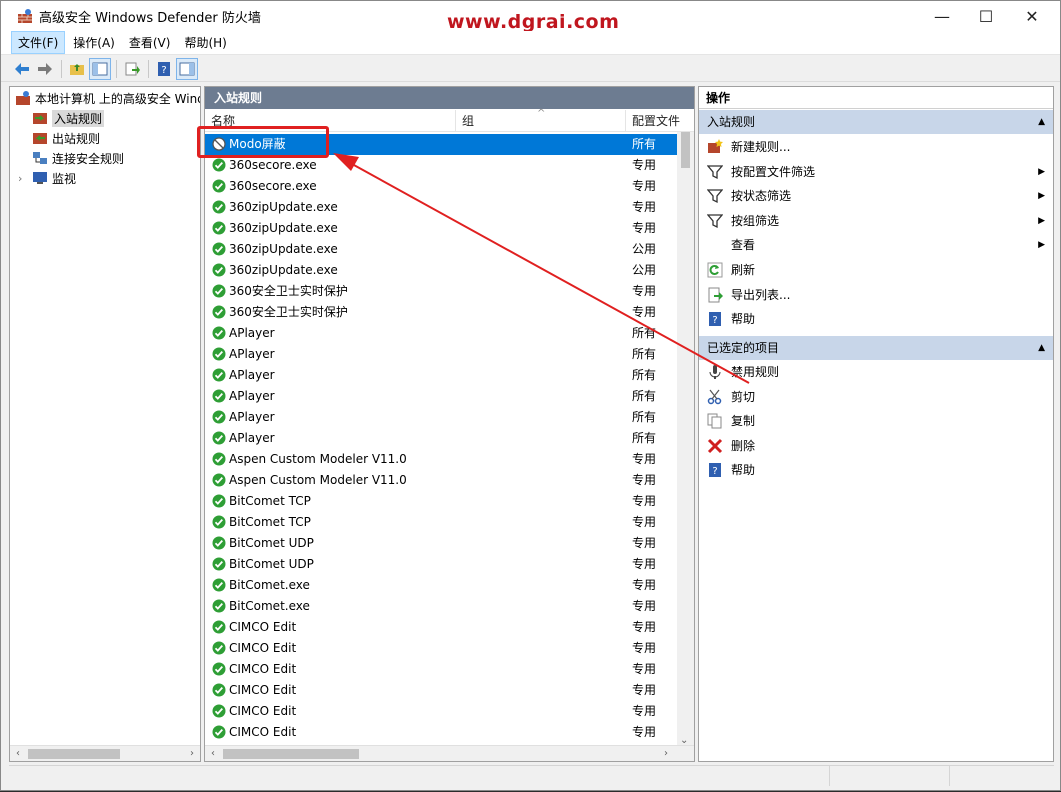 The height and width of the screenshot is (792, 1061). What do you see at coordinates (541, 268) in the screenshot?
I see `annotation-arrow` at bounding box center [541, 268].